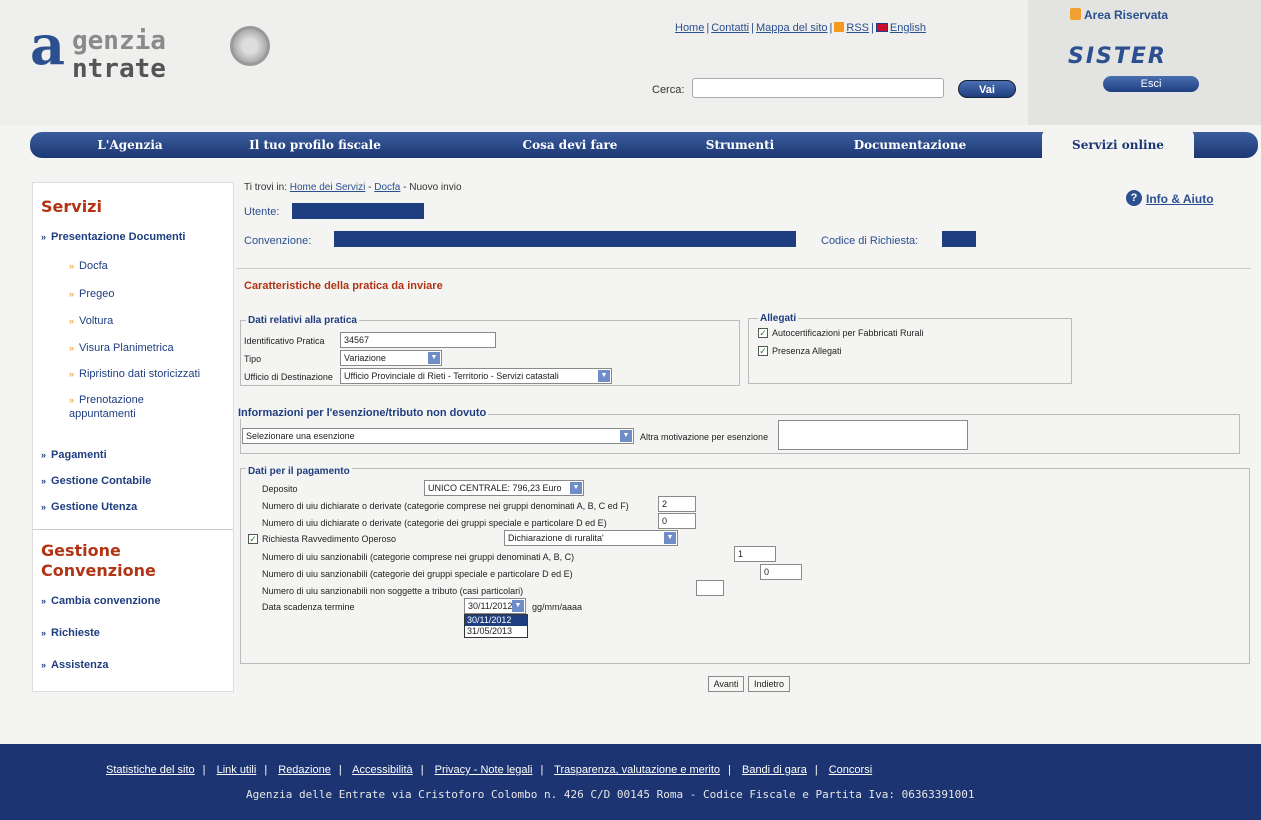 This screenshot has height=820, width=1261. What do you see at coordinates (726, 684) in the screenshot?
I see `avanti-button: Avanti` at bounding box center [726, 684].